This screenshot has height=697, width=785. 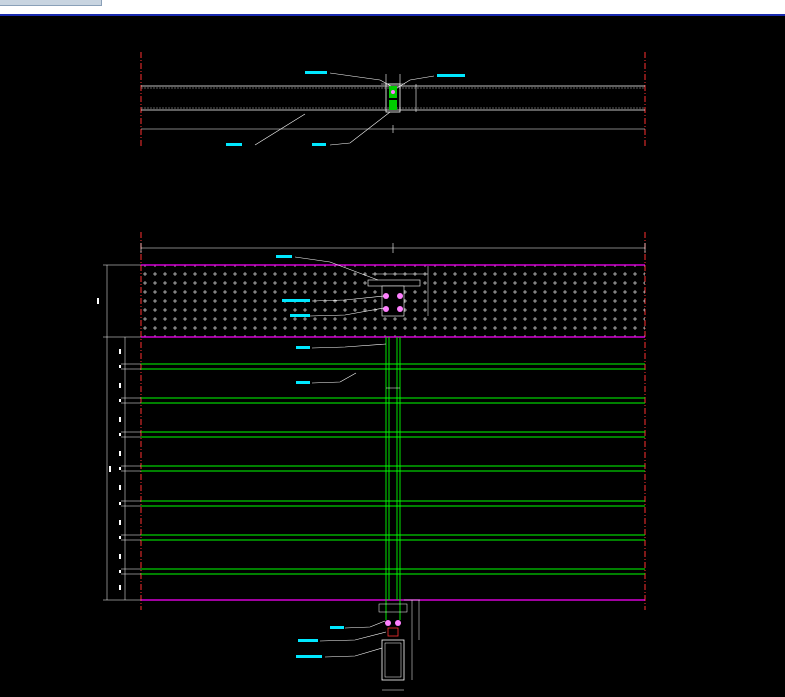 I want to click on plan-section, so click(x=393, y=100).